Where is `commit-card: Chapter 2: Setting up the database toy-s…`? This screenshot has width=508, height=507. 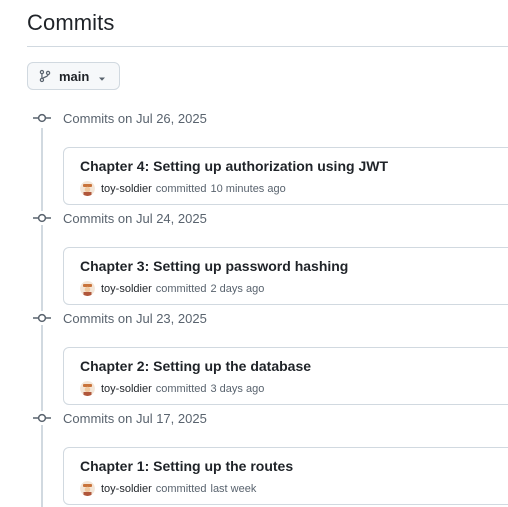
commit-card: Chapter 2: Setting up the database toy-s… is located at coordinates (285, 376).